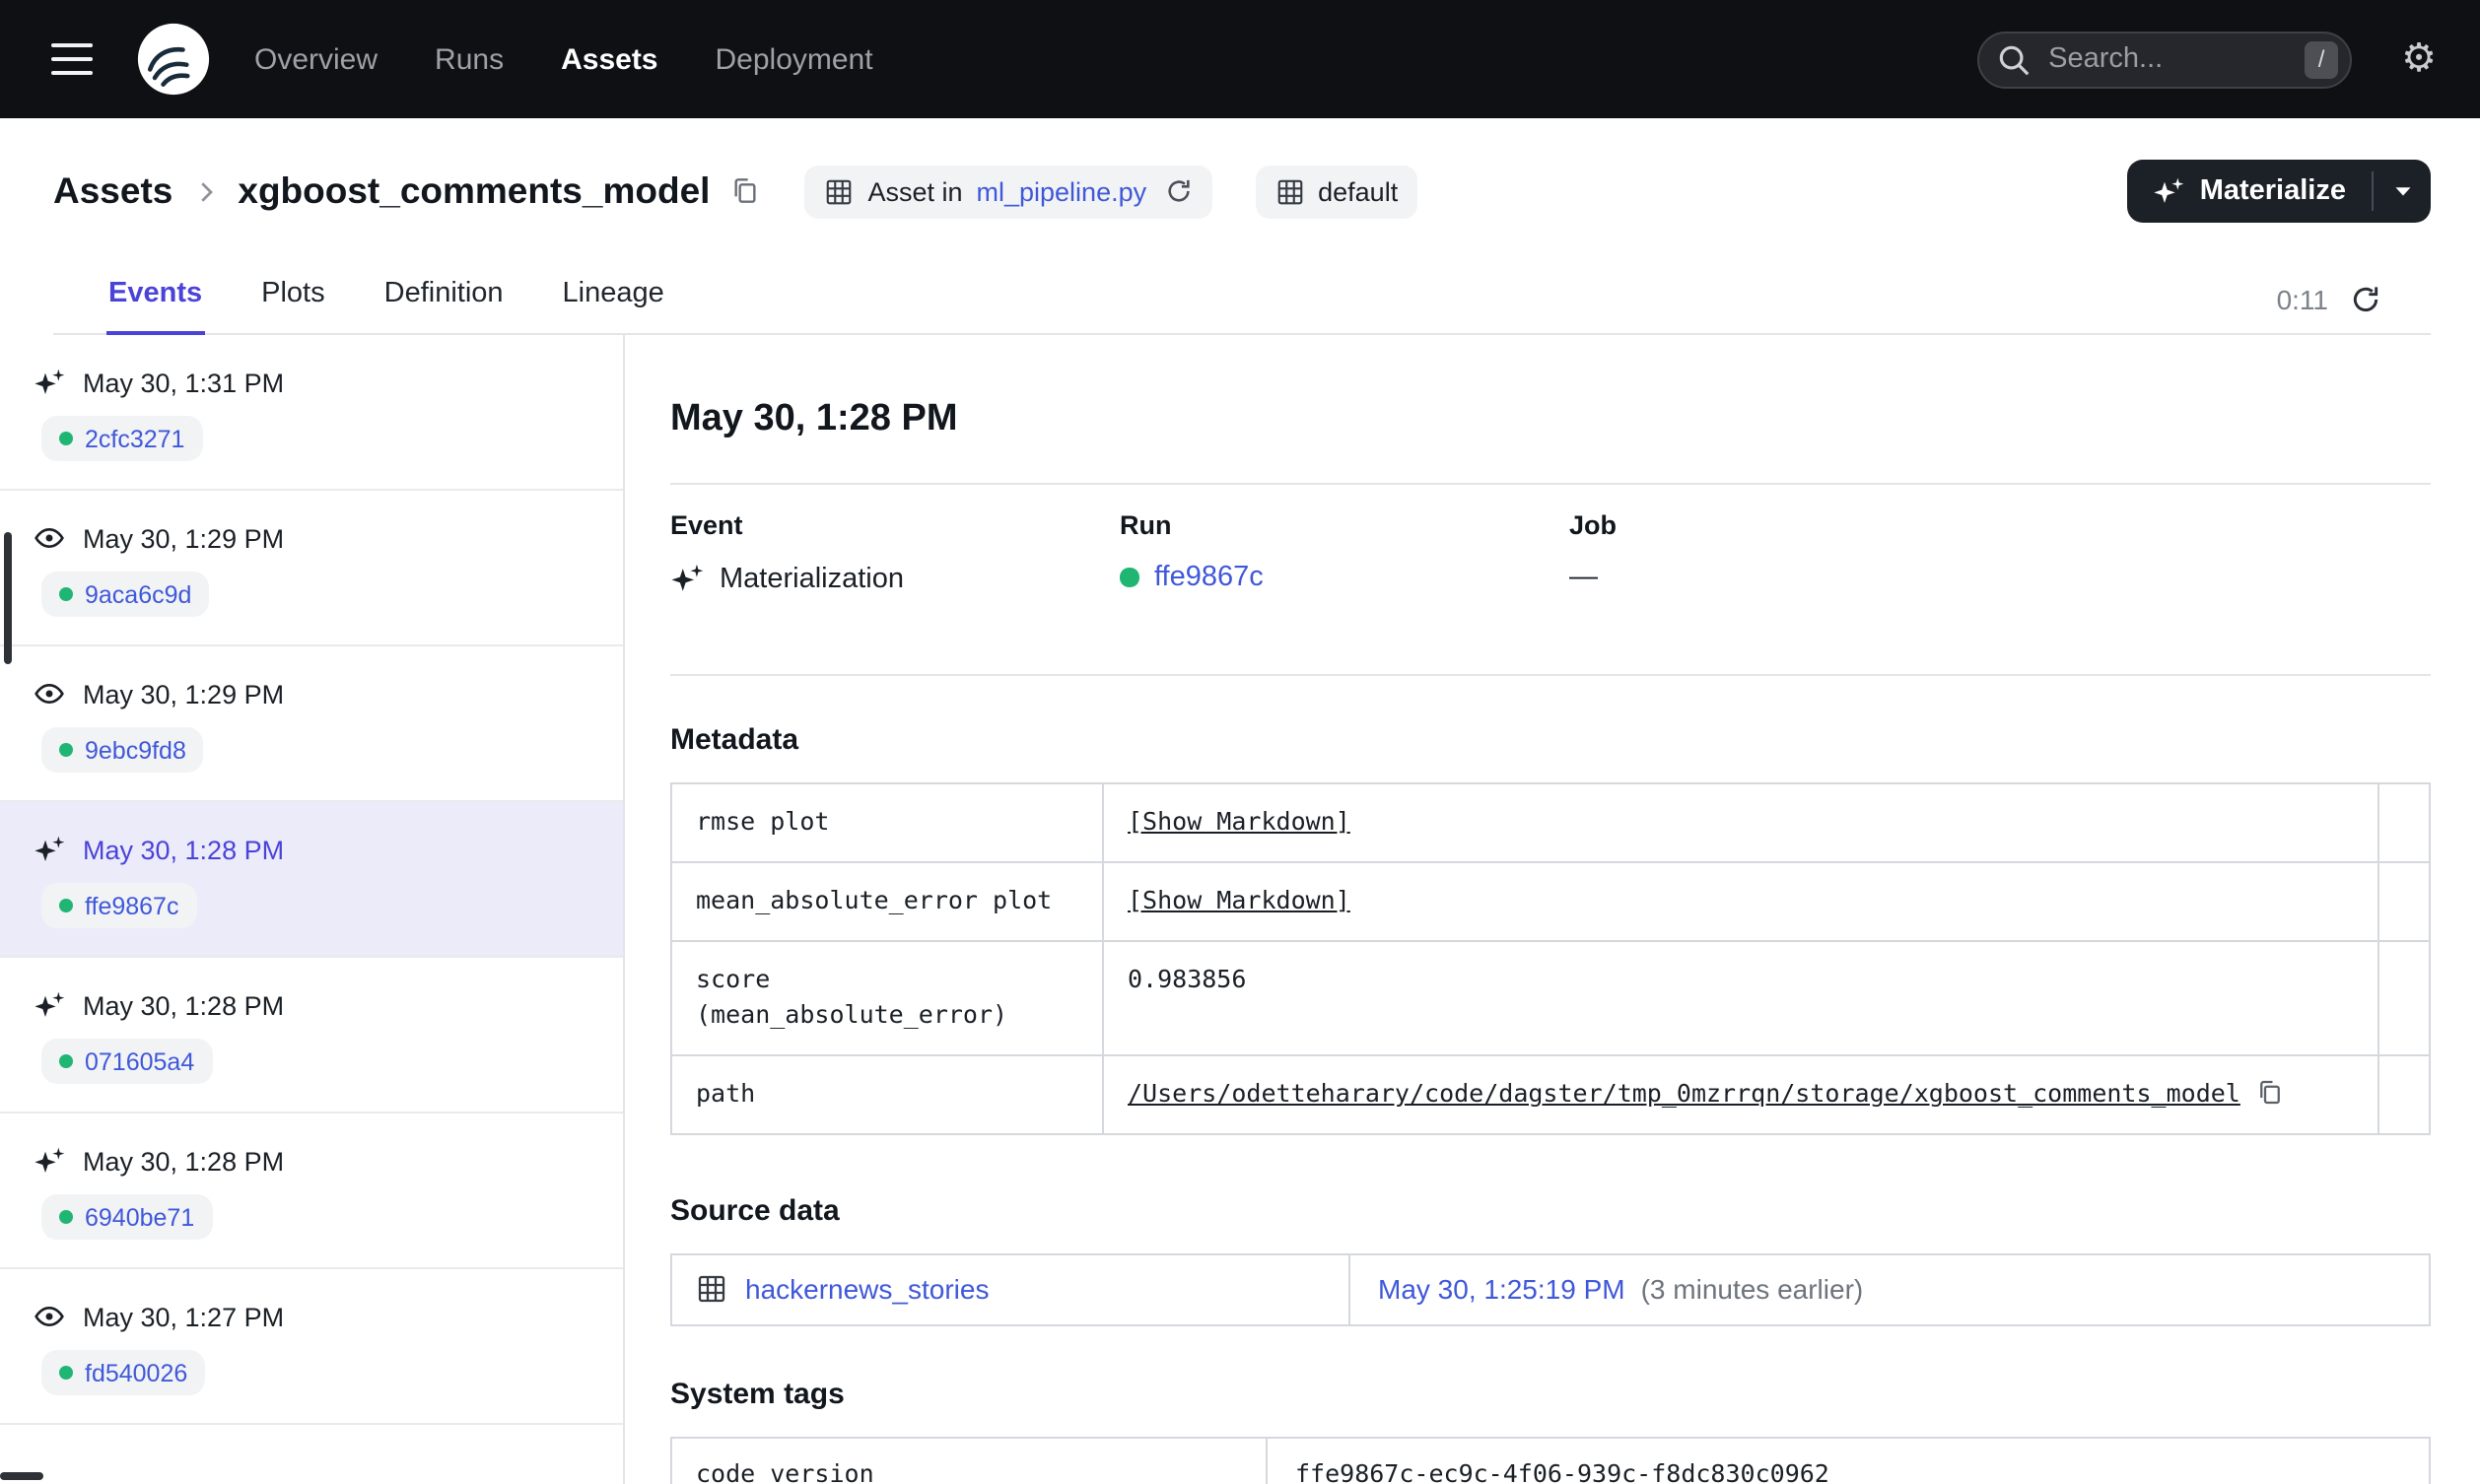  I want to click on observation-icon, so click(49, 538).